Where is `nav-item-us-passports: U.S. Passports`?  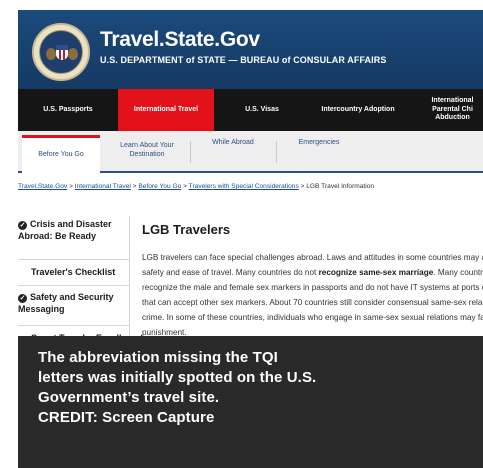 nav-item-us-passports: U.S. Passports is located at coordinates (68, 110).